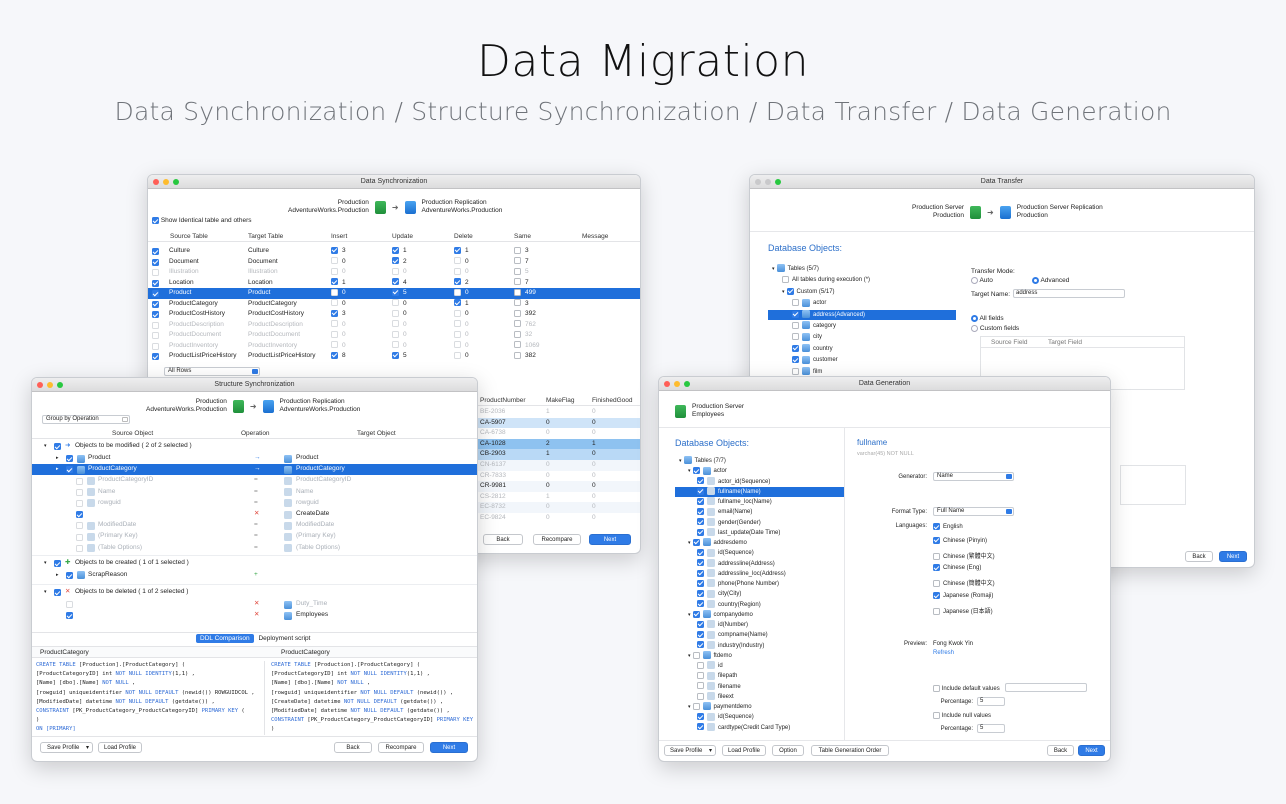 This screenshot has width=1286, height=804. Describe the element at coordinates (559, 465) in the screenshot. I see `detail-row: CN-6137 0 0` at that location.